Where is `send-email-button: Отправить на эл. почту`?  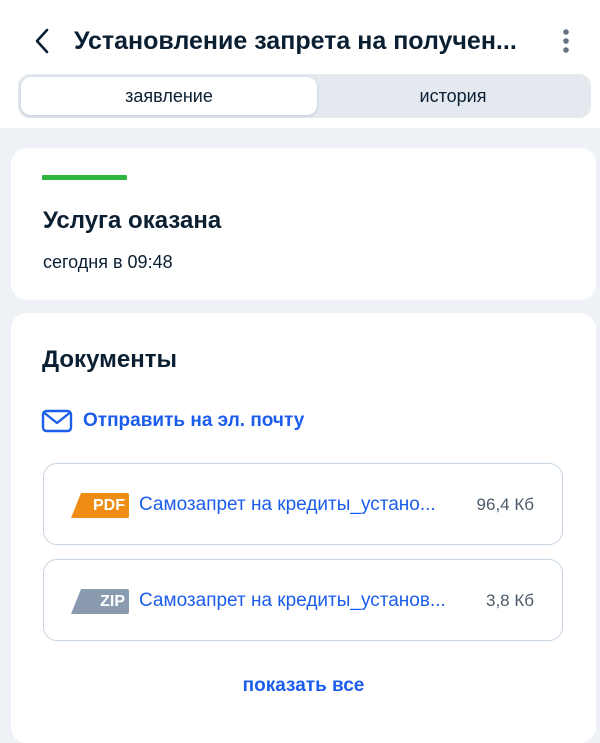
send-email-button: Отправить на эл. почту is located at coordinates (172, 421).